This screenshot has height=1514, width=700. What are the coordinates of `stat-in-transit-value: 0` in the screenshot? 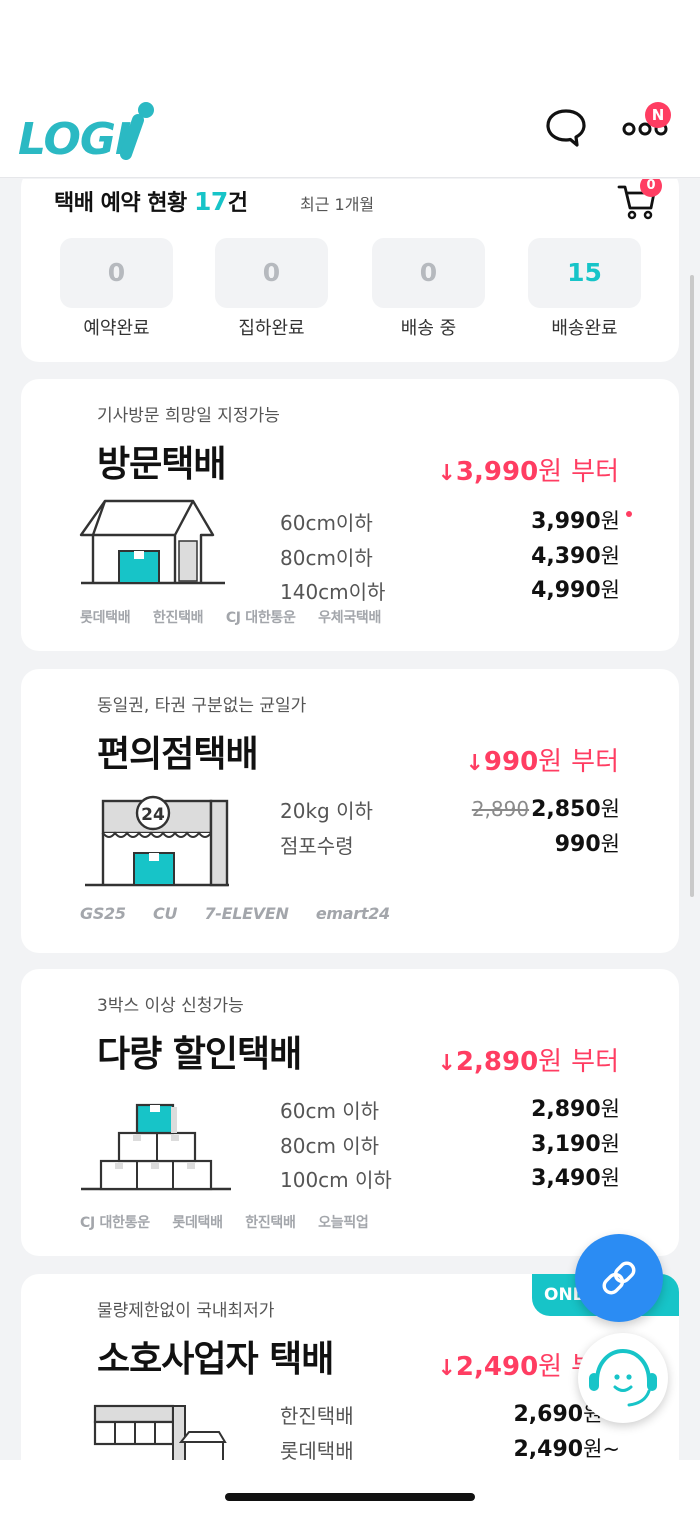 It's located at (428, 273).